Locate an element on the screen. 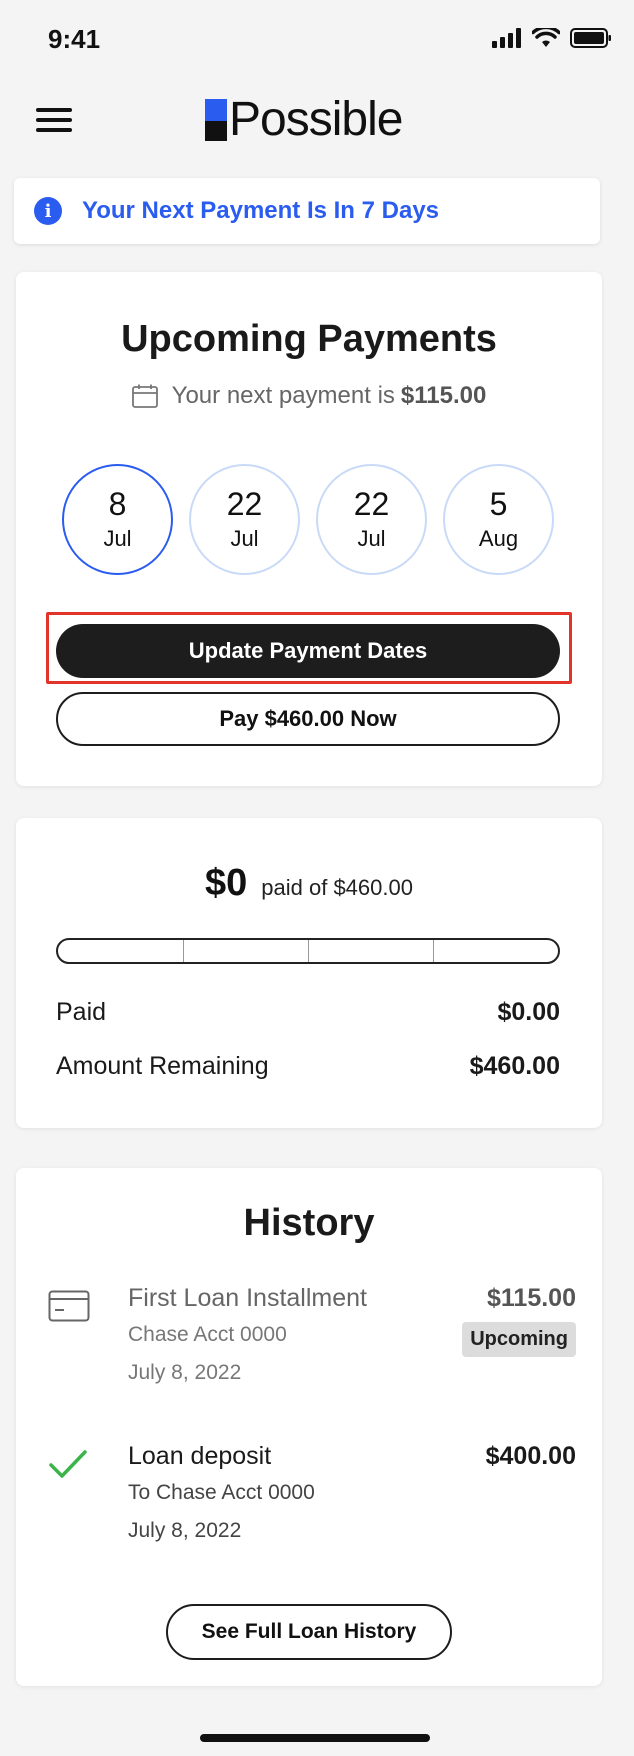  payment-date-3: 22 Jul is located at coordinates (371, 519).